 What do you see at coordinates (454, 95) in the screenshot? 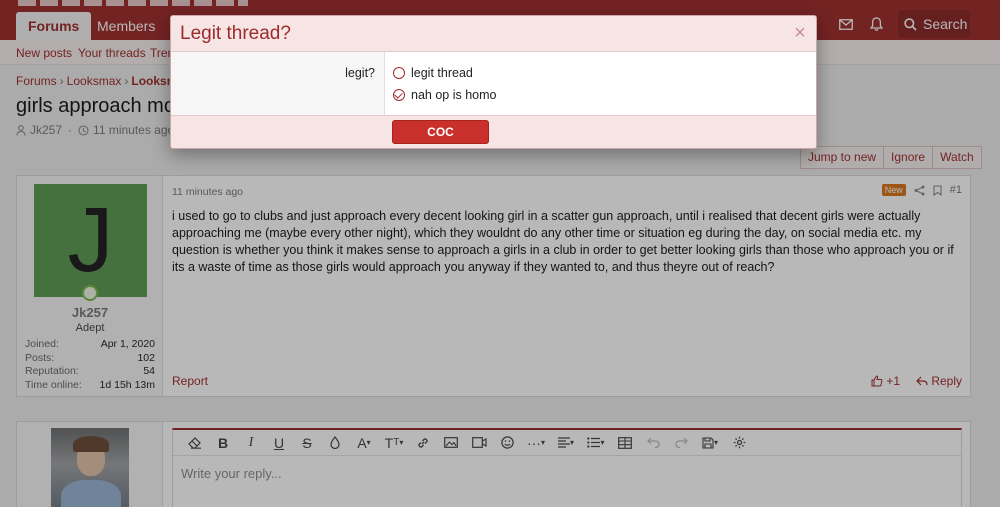
I see `radio-label: nah op is homo` at bounding box center [454, 95].